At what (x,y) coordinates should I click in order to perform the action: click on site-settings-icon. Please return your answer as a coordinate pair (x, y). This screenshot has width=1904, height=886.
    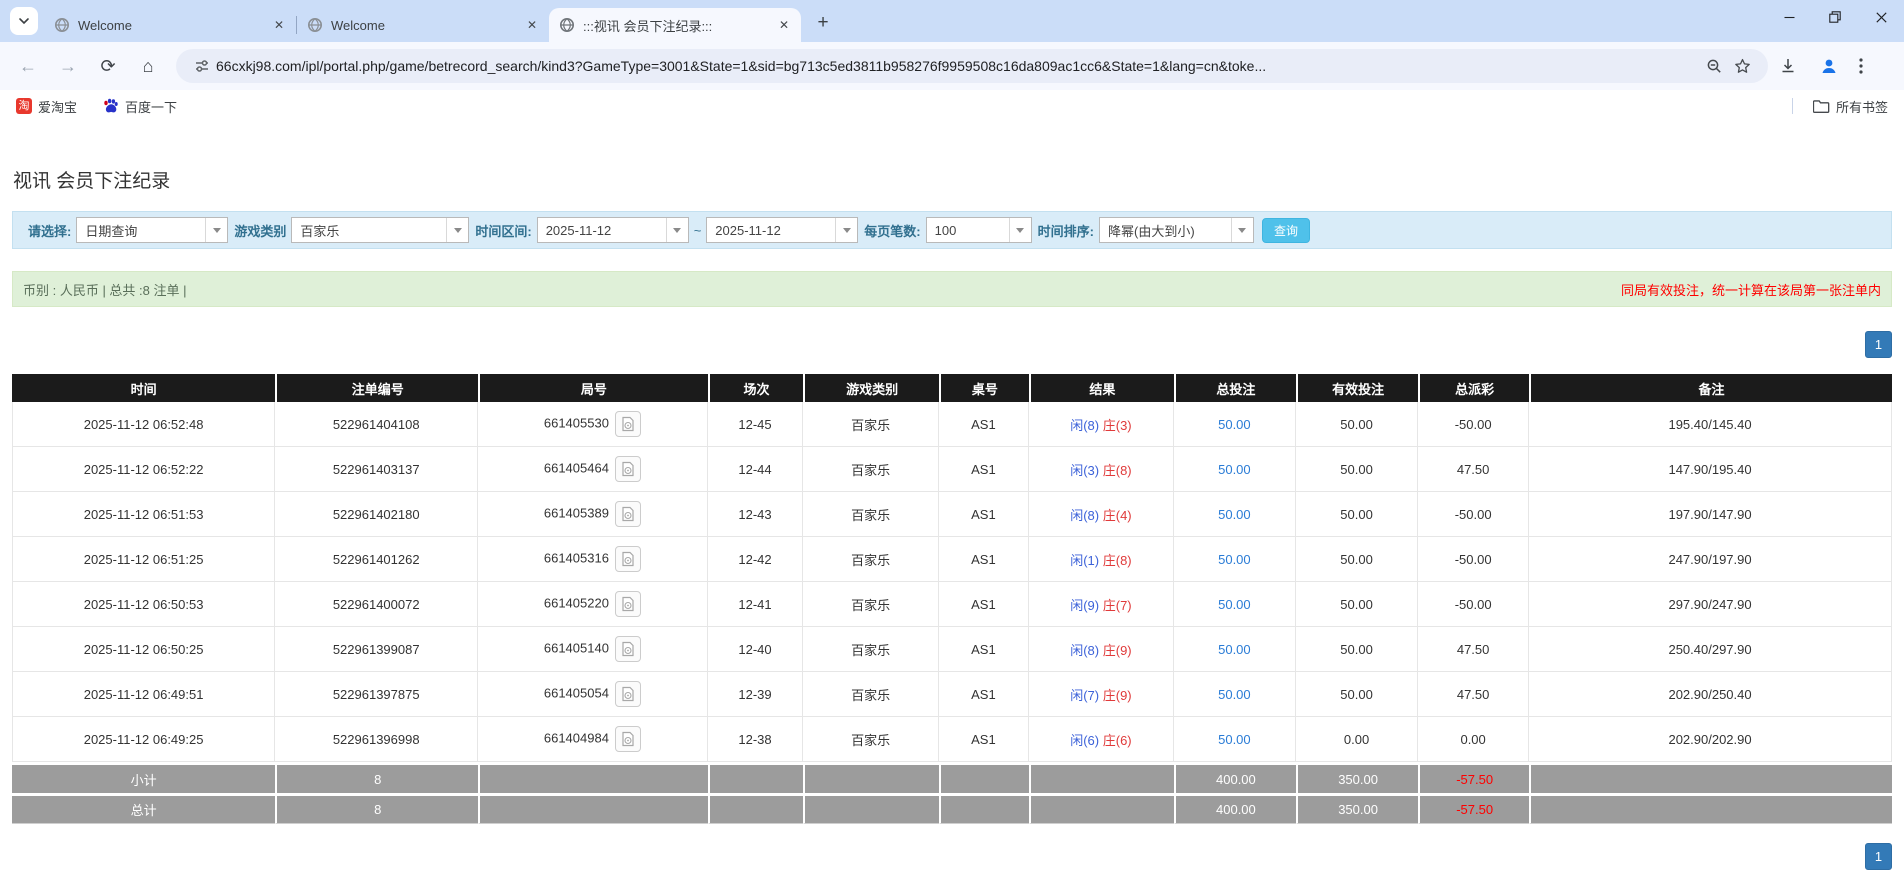
    Looking at the image, I should click on (202, 66).